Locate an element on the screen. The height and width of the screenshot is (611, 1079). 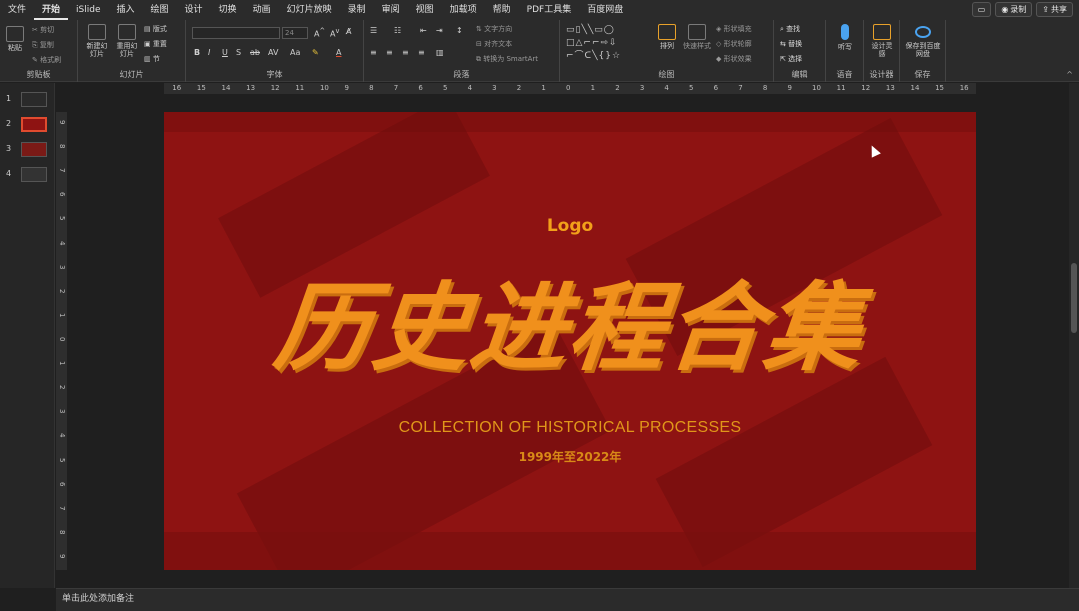
tab-view: 视图 is located at coordinates (425, 10).